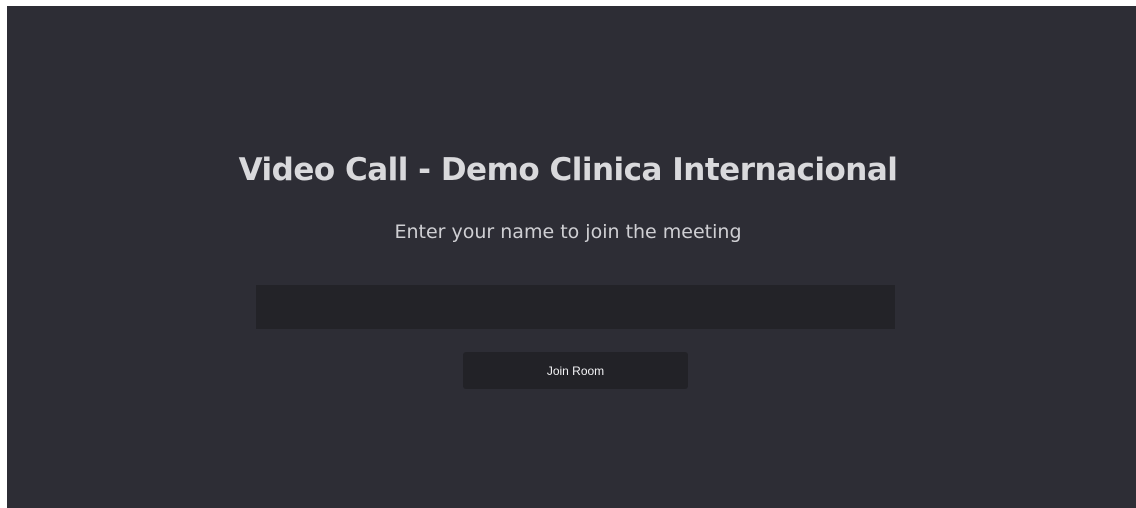 The width and height of the screenshot is (1136, 508). Describe the element at coordinates (568, 170) in the screenshot. I see `page-title: Video Call - Demo Clinica Internacional` at that location.